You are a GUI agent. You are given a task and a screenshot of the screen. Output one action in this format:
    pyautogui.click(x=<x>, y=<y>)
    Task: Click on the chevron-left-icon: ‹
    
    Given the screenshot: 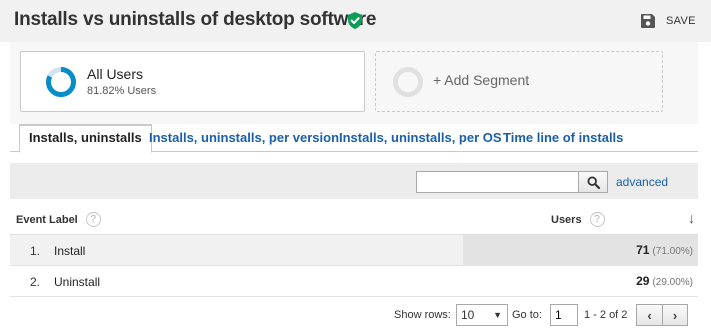 What is the action you would take?
    pyautogui.click(x=649, y=315)
    